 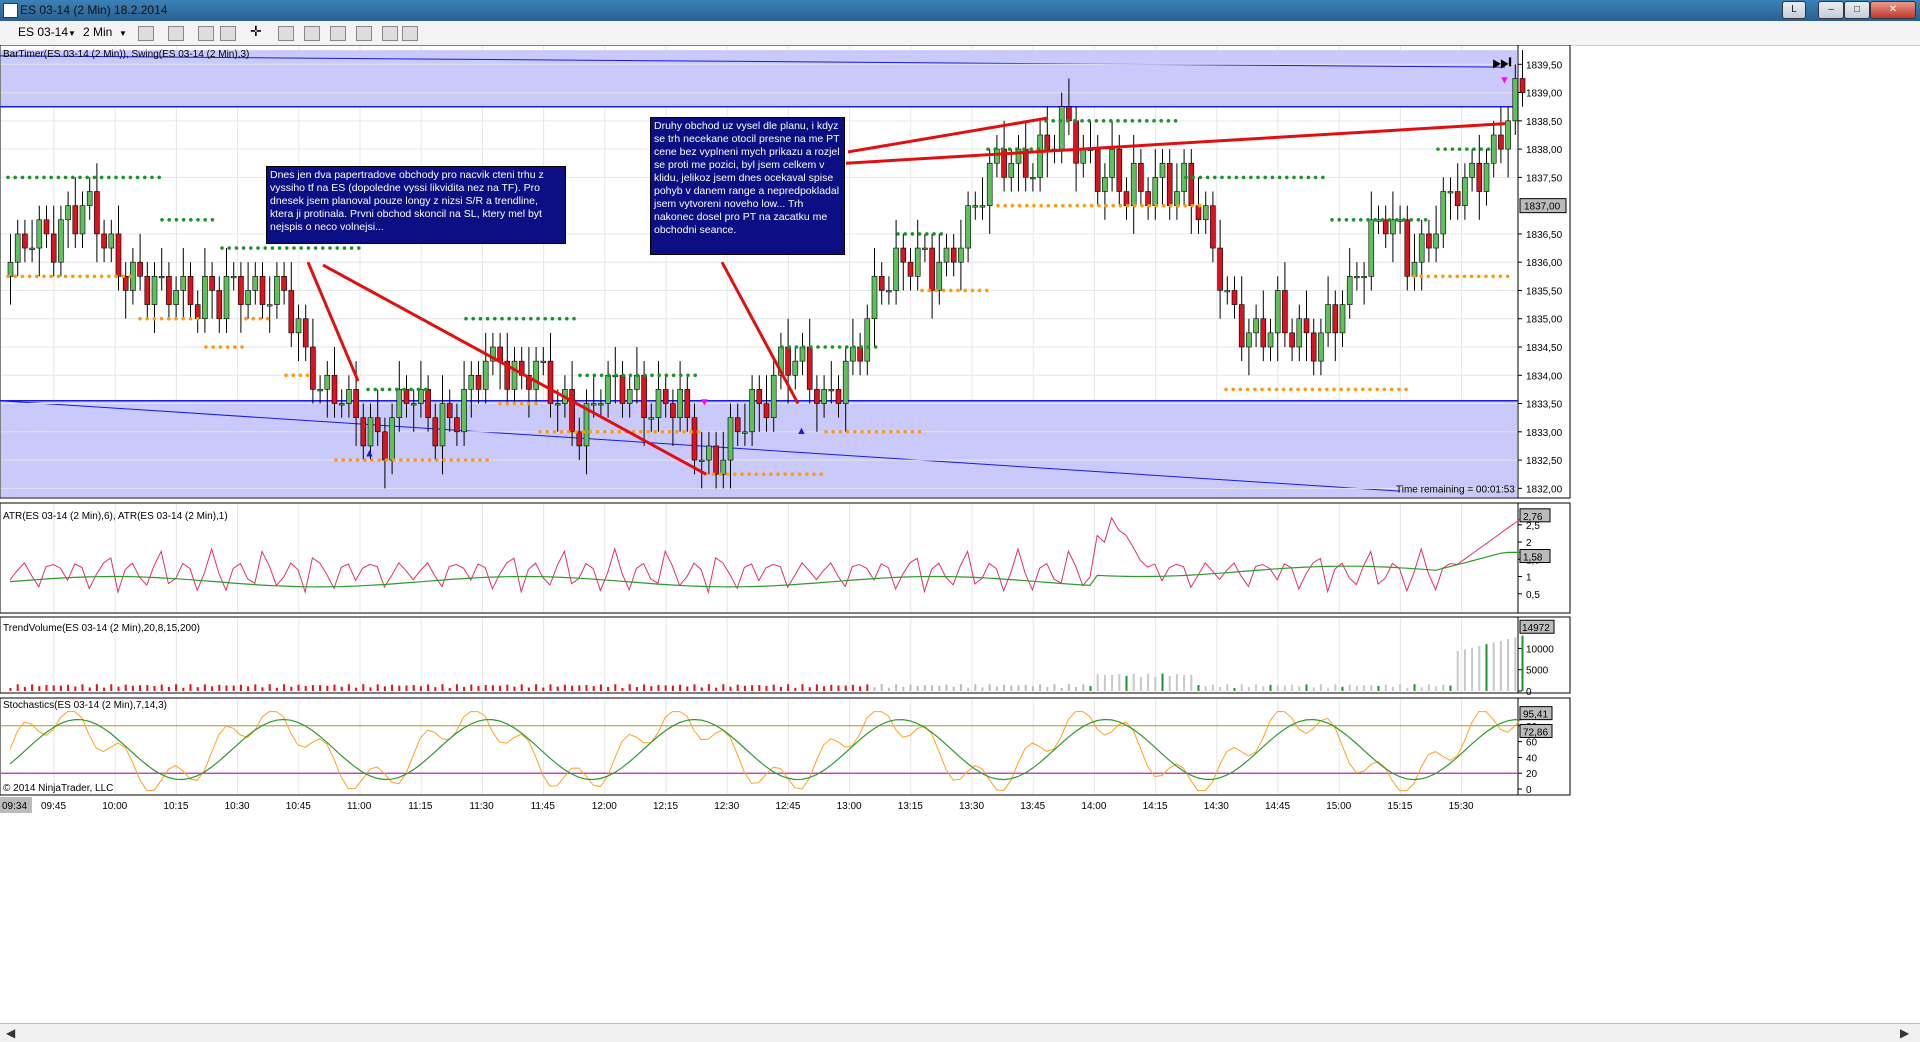 I want to click on strategy-icon, so click(x=364, y=33).